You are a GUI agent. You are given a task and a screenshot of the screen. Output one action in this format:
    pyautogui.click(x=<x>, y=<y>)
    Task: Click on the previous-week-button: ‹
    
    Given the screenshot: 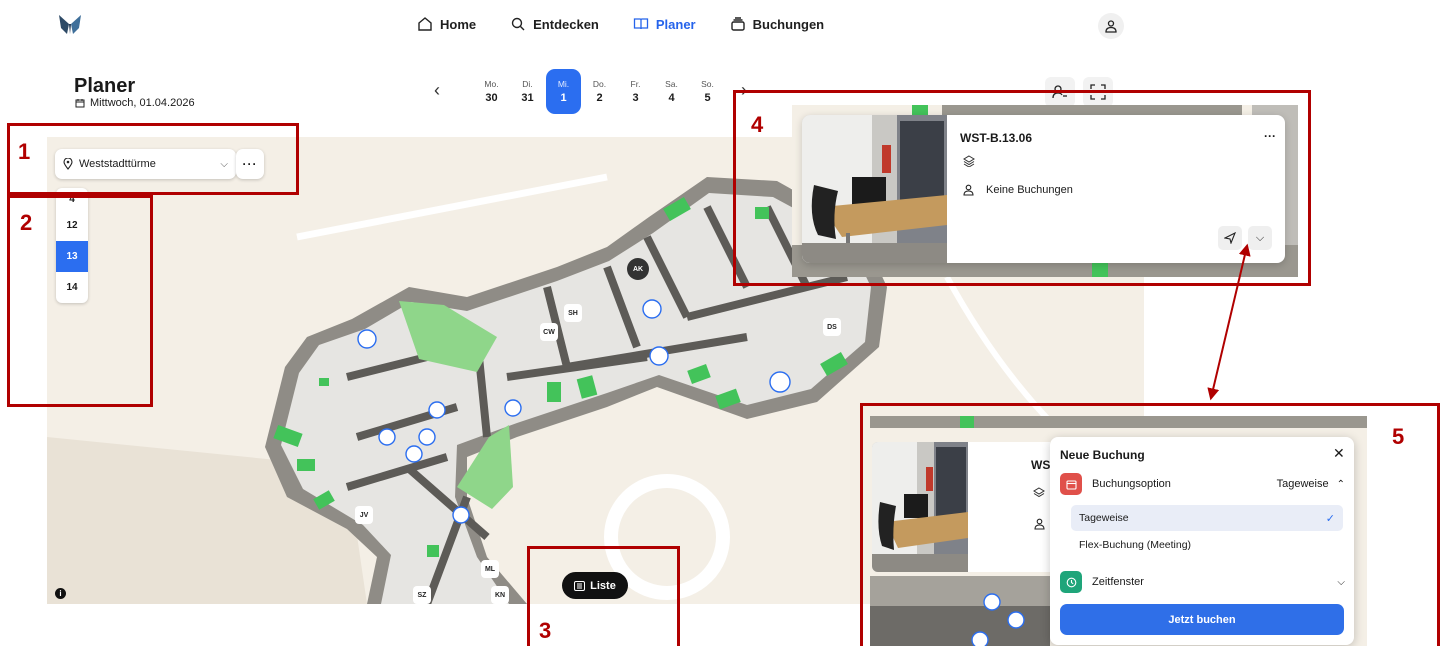 What is the action you would take?
    pyautogui.click(x=437, y=90)
    